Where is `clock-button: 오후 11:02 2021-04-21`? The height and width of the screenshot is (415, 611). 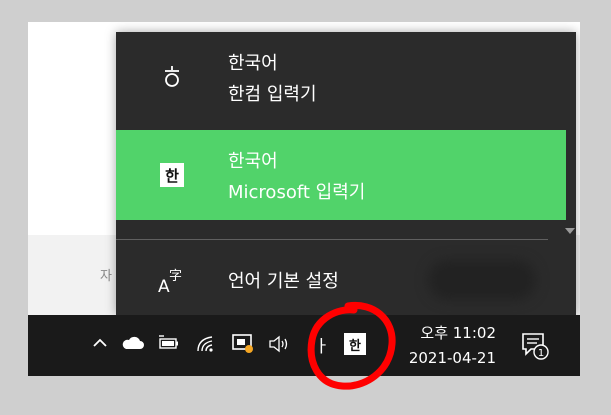 clock-button: 오후 11:02 2021-04-21 is located at coordinates (446, 346).